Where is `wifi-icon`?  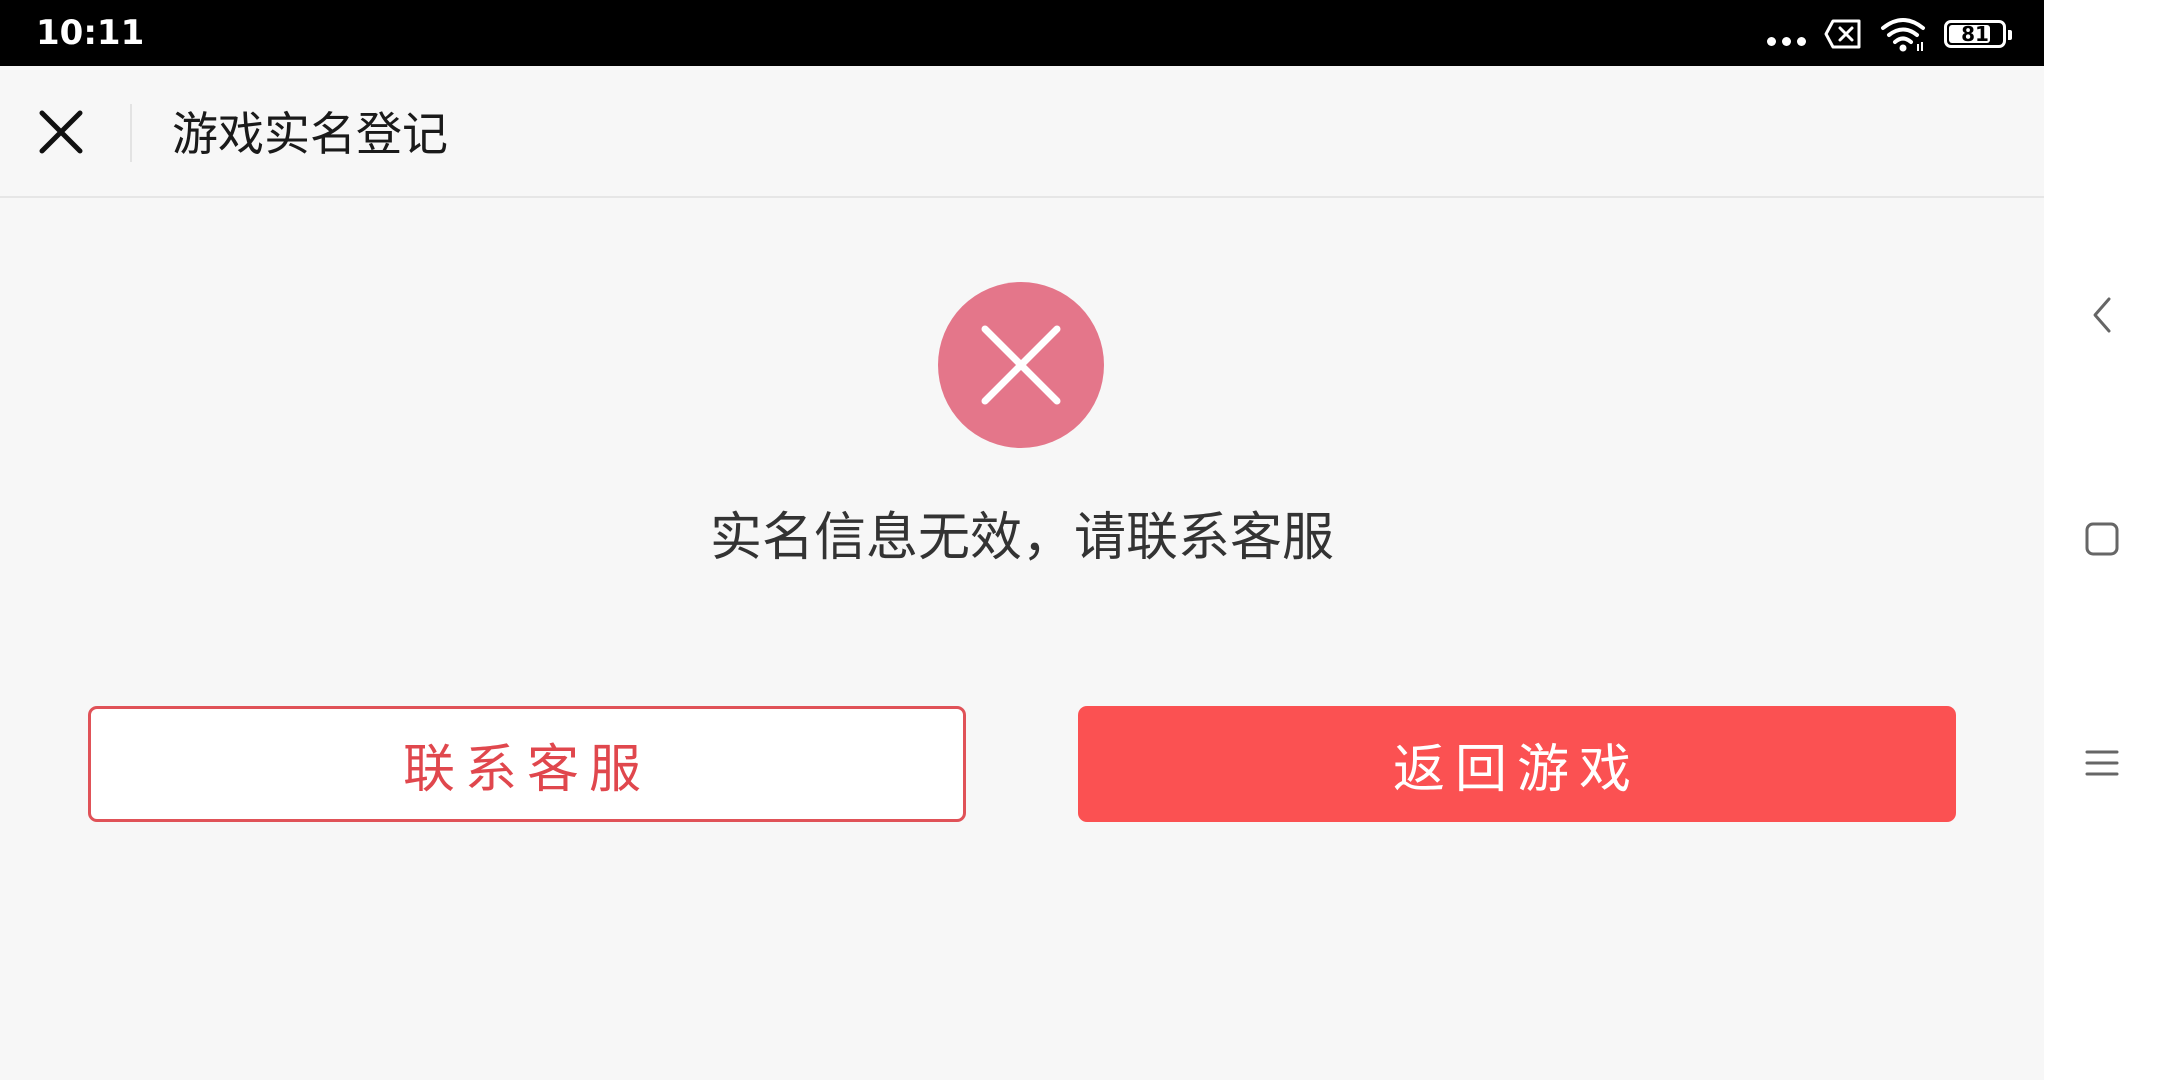 wifi-icon is located at coordinates (1903, 35).